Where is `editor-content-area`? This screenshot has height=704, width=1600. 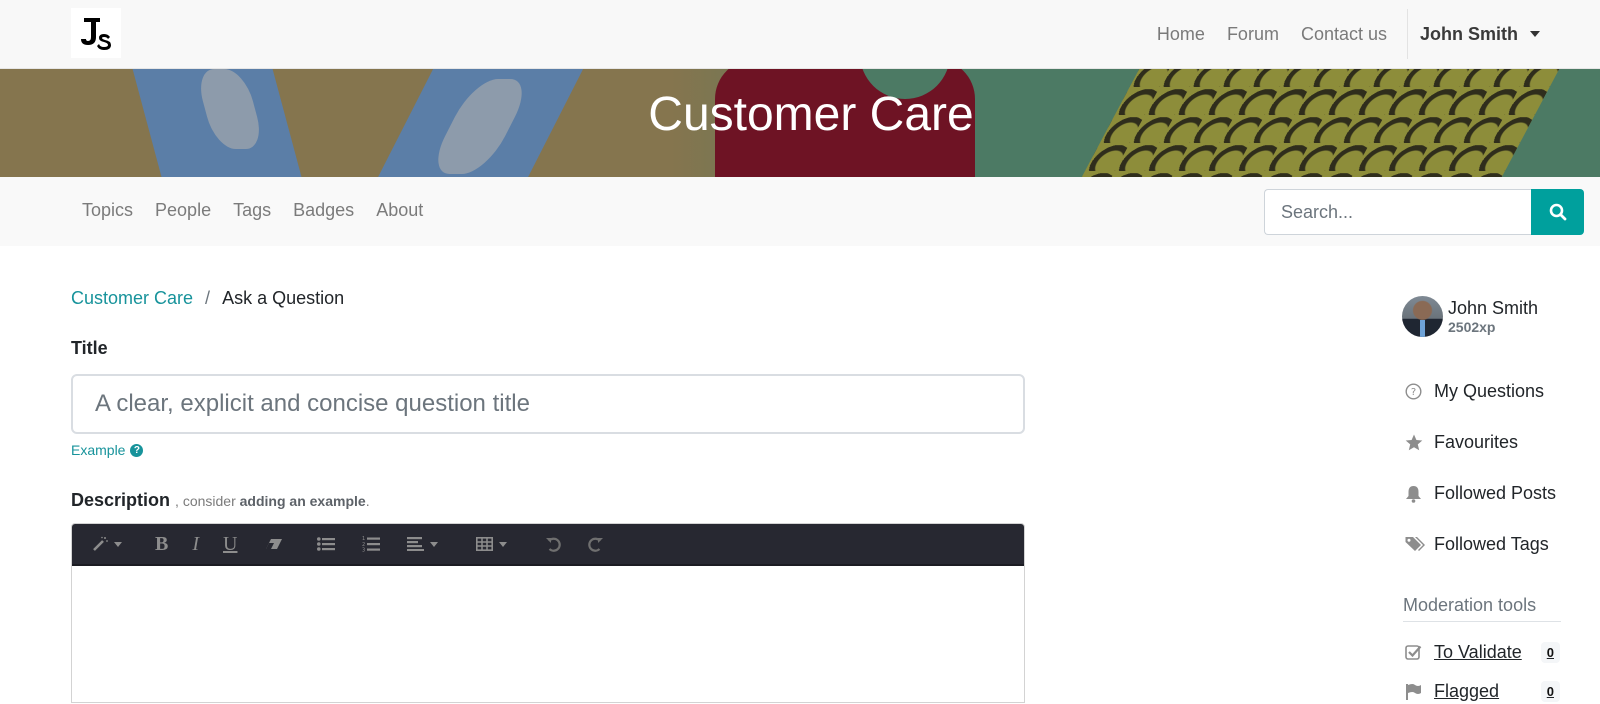
editor-content-area is located at coordinates (548, 635).